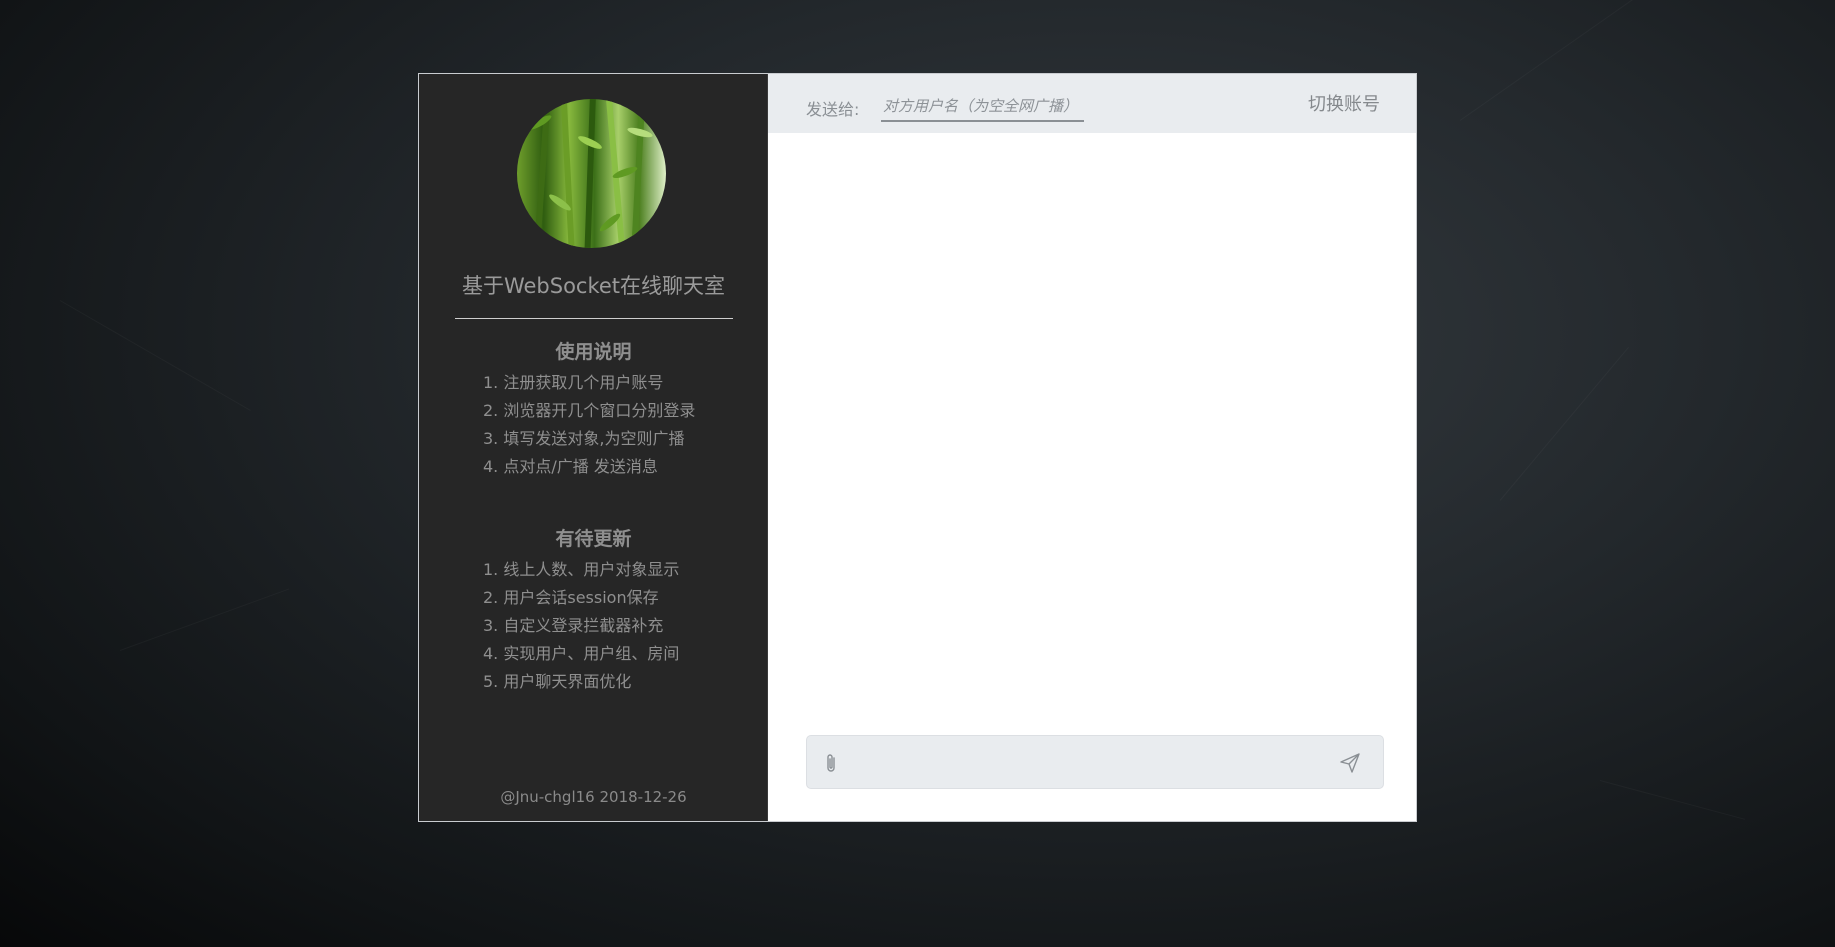  I want to click on message-composer, so click(1095, 762).